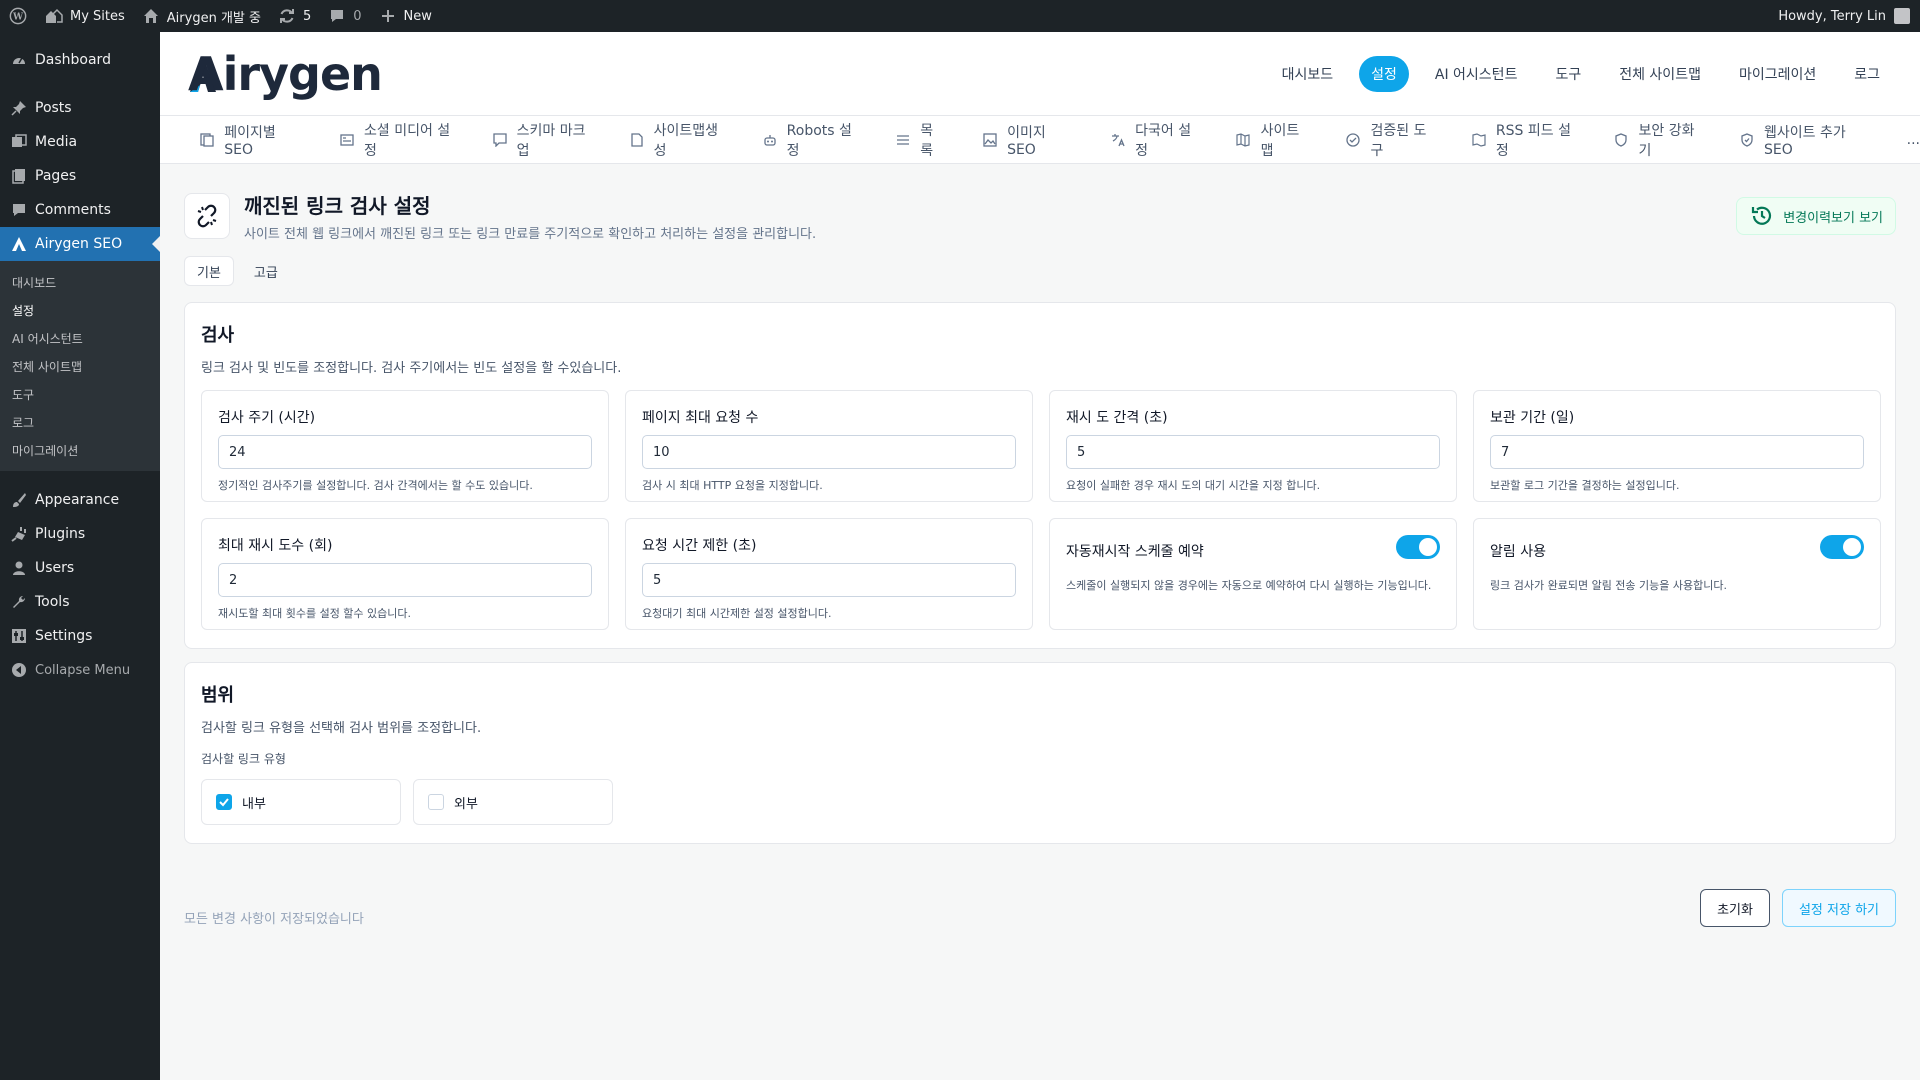 This screenshot has width=1920, height=1080. What do you see at coordinates (1271, 140) in the screenshot?
I see `tab-sitemap: 사이트맵` at bounding box center [1271, 140].